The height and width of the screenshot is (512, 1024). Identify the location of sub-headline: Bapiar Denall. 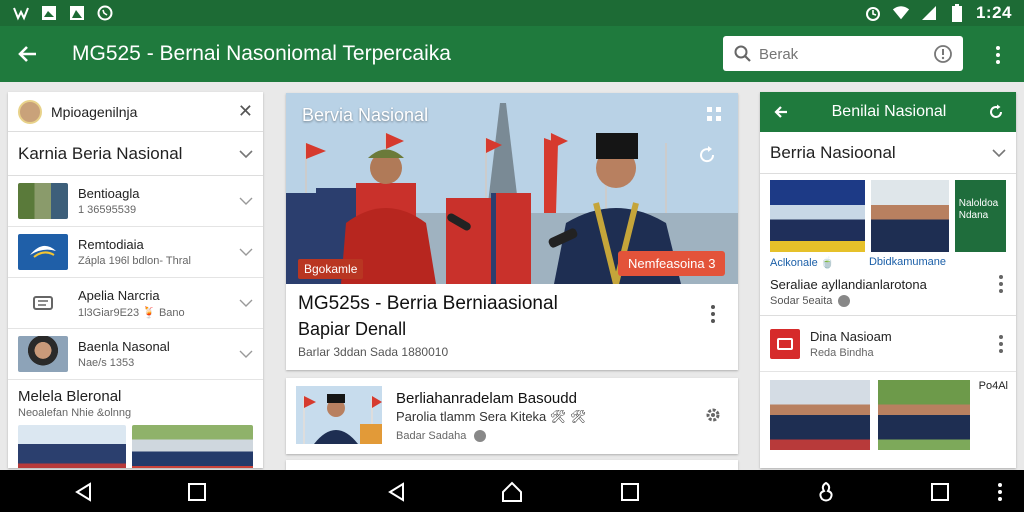
(352, 329).